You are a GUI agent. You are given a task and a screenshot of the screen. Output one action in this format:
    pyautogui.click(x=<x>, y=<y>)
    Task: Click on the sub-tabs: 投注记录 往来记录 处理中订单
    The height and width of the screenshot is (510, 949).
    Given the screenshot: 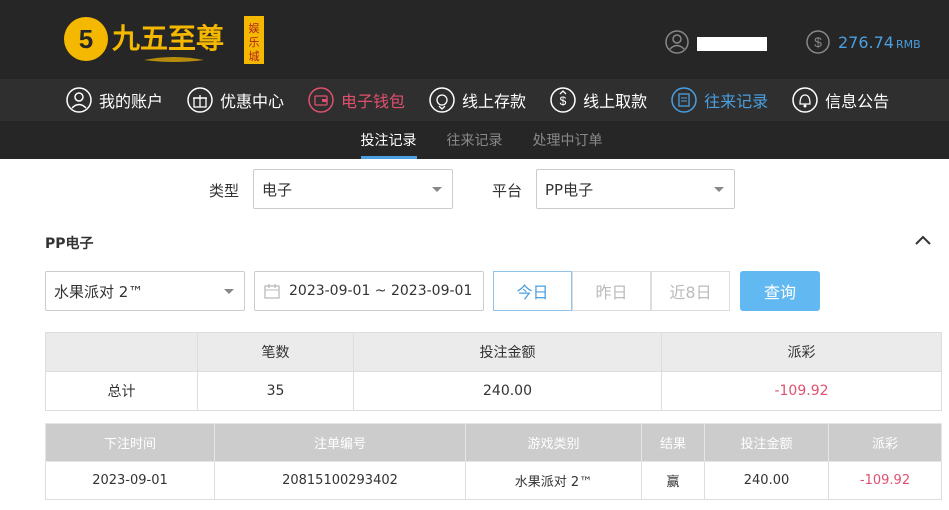 What is the action you would take?
    pyautogui.click(x=474, y=140)
    